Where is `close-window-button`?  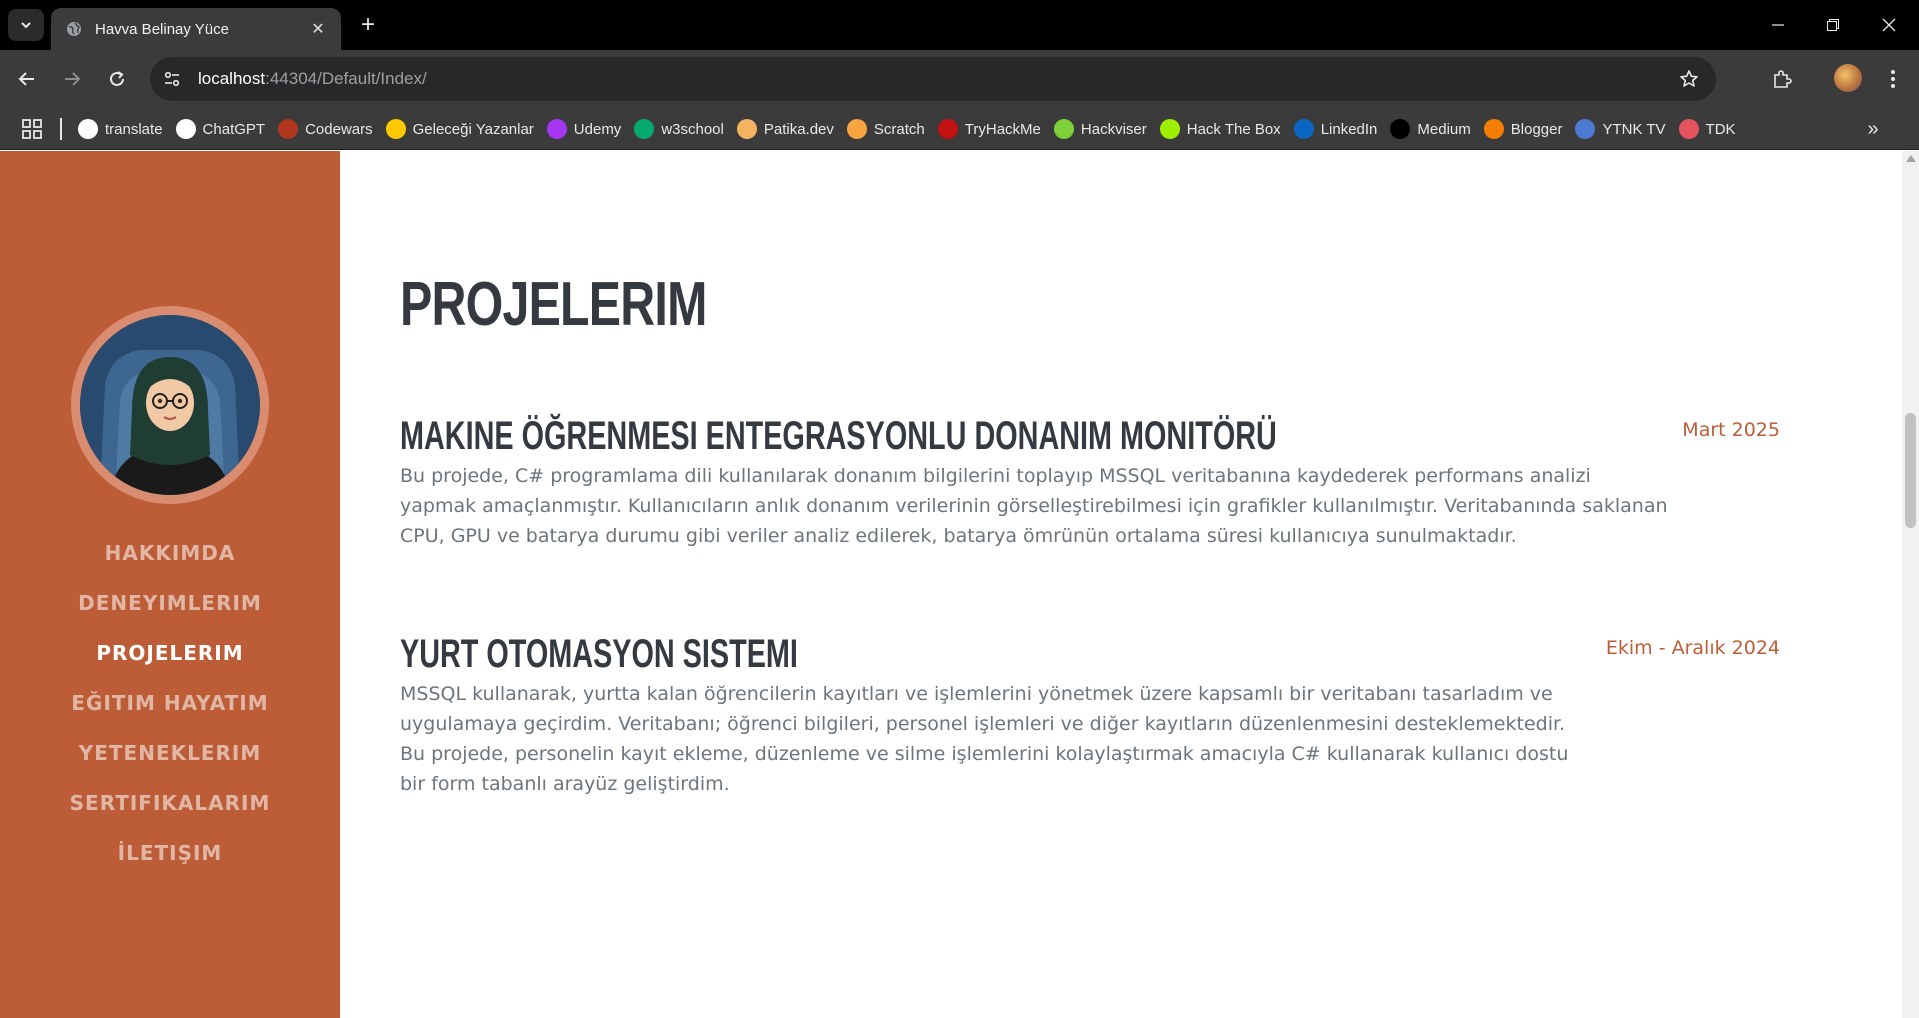 close-window-button is located at coordinates (1889, 25).